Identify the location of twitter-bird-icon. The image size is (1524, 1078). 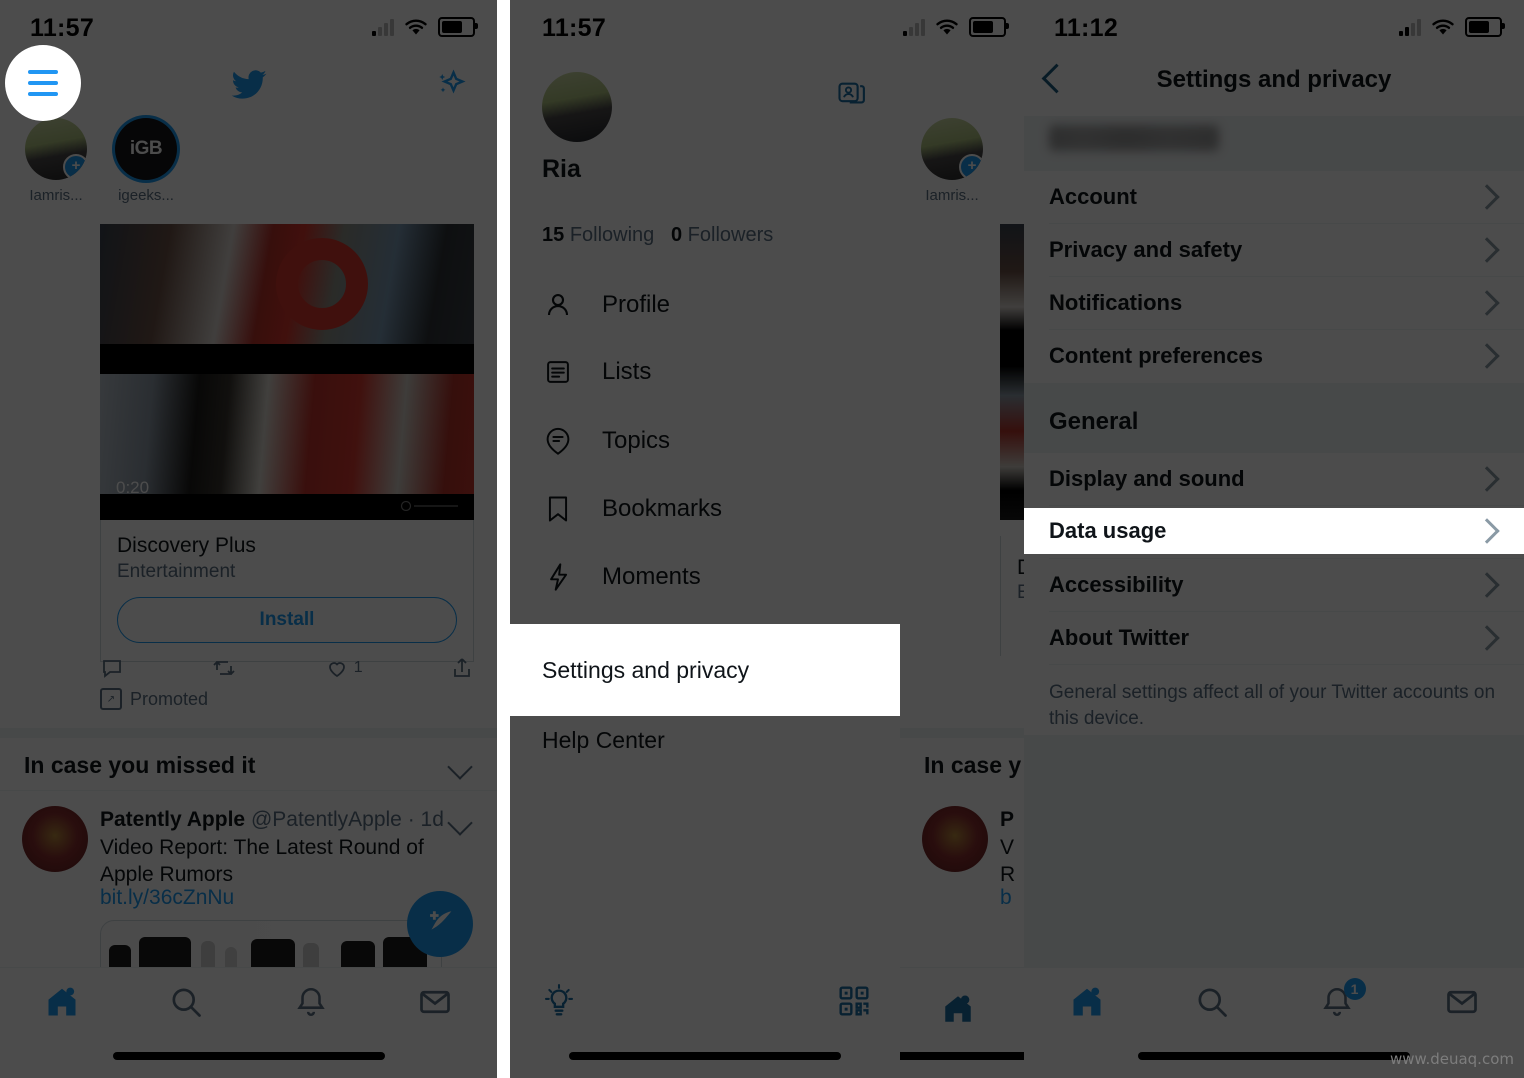
(249, 87).